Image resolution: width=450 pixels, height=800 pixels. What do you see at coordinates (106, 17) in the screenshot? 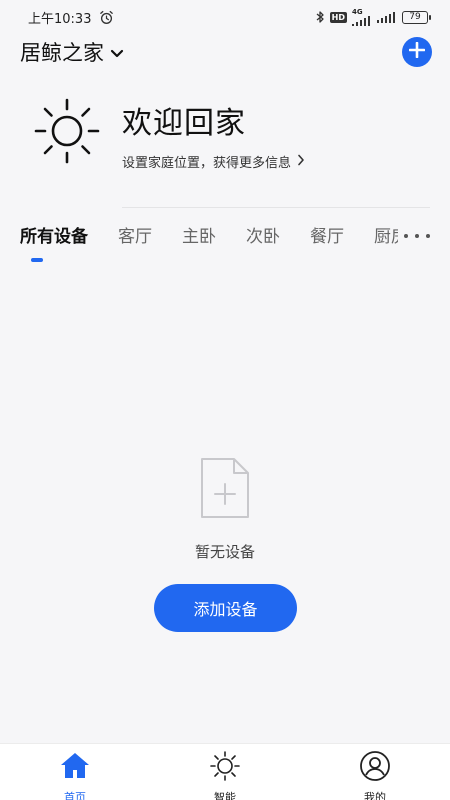
I see `alarm-icon` at bounding box center [106, 17].